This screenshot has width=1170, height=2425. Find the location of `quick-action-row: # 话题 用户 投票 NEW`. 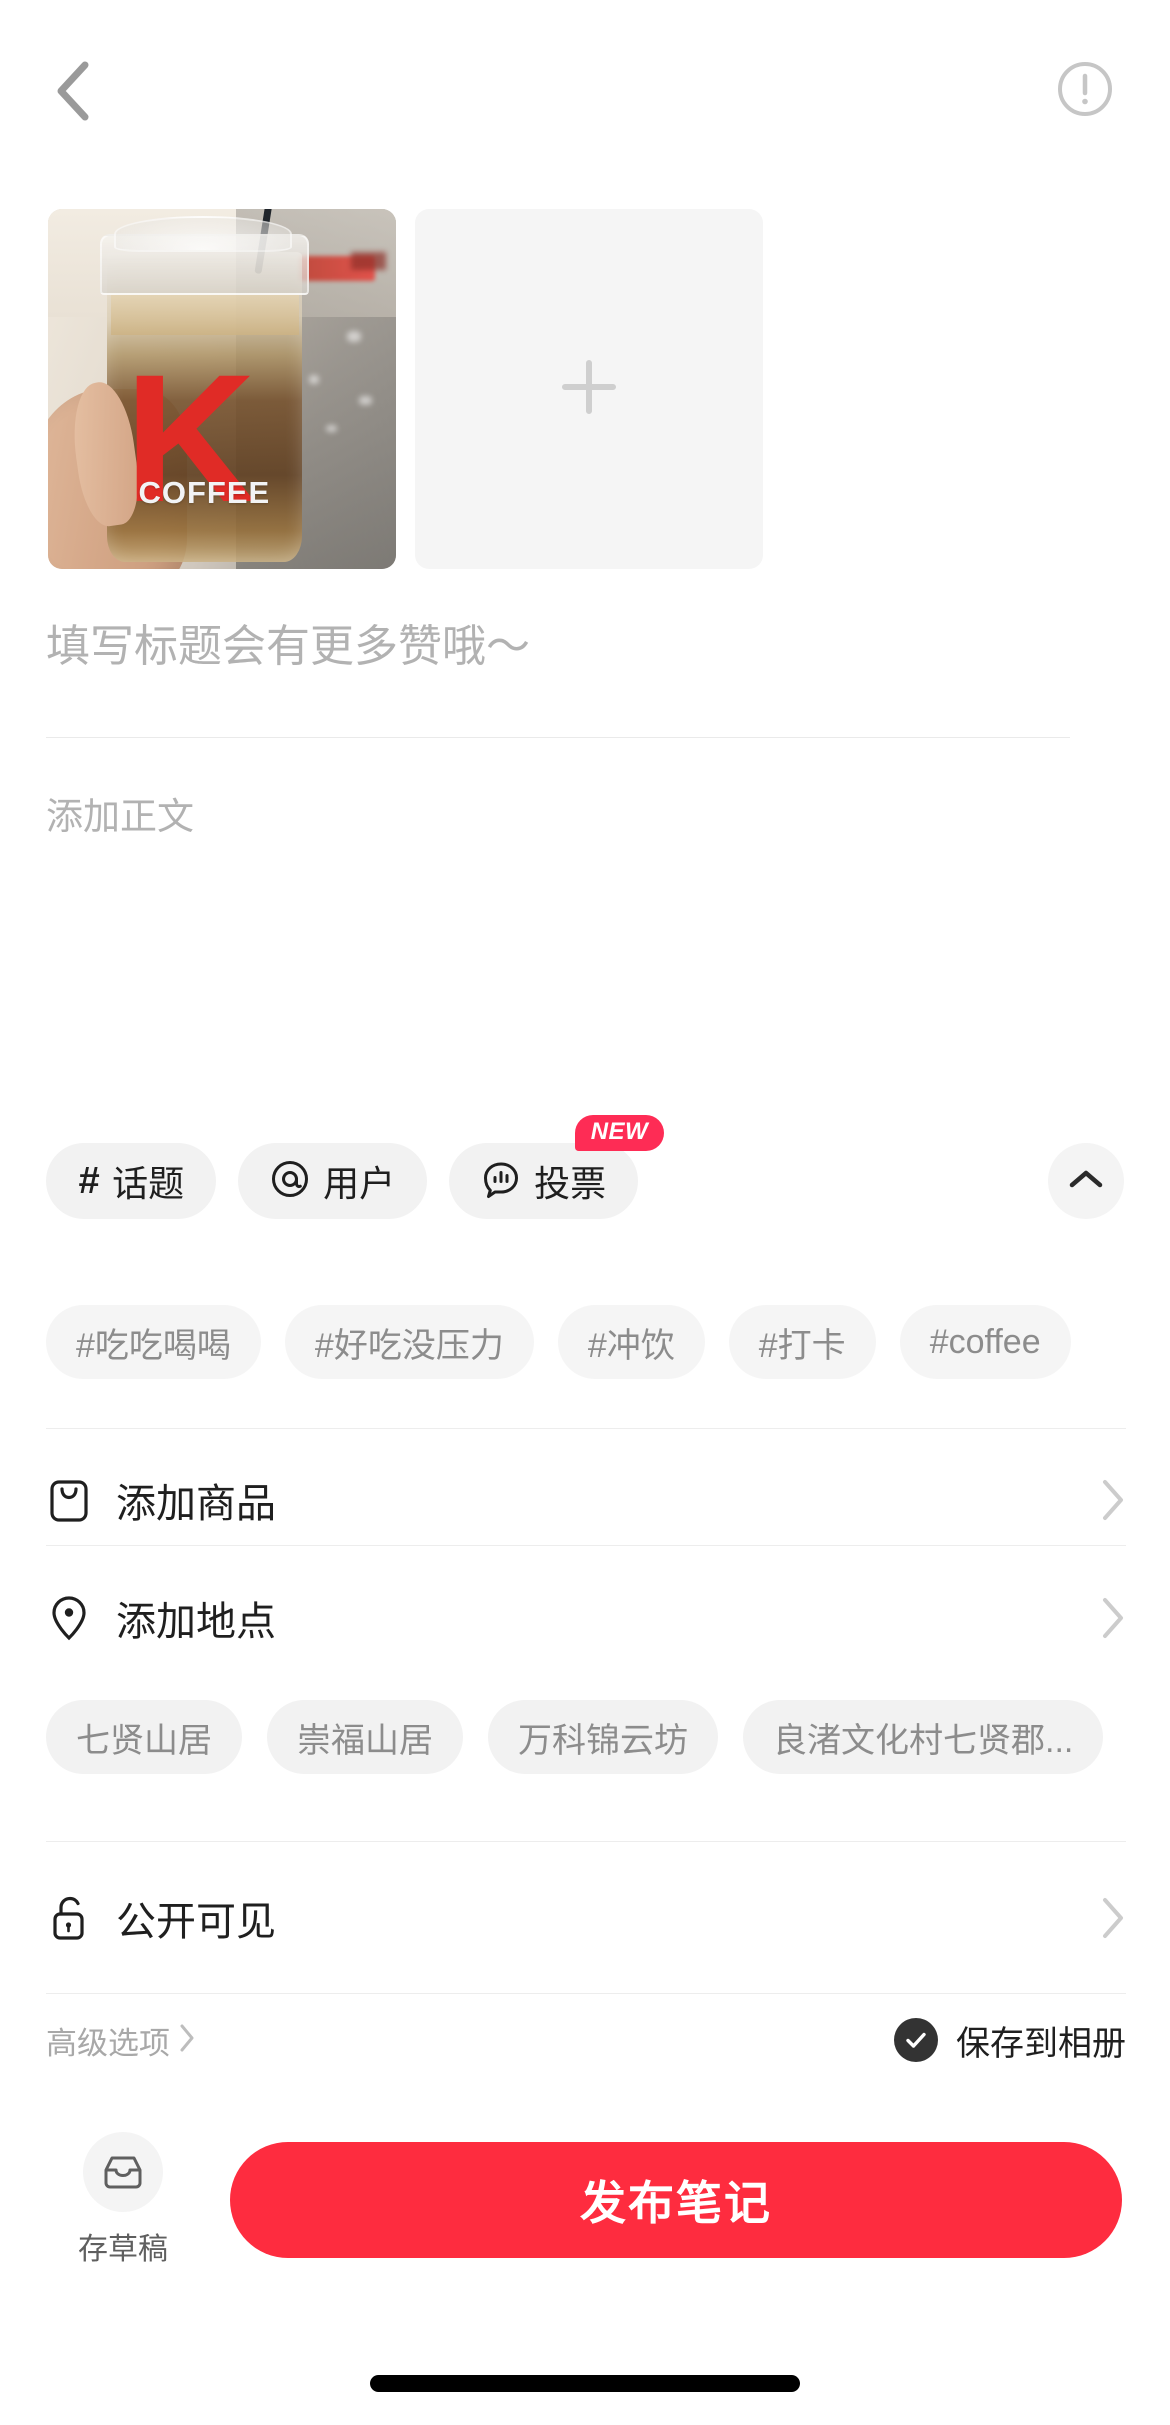

quick-action-row: # 话题 用户 投票 NEW is located at coordinates (585, 1167).